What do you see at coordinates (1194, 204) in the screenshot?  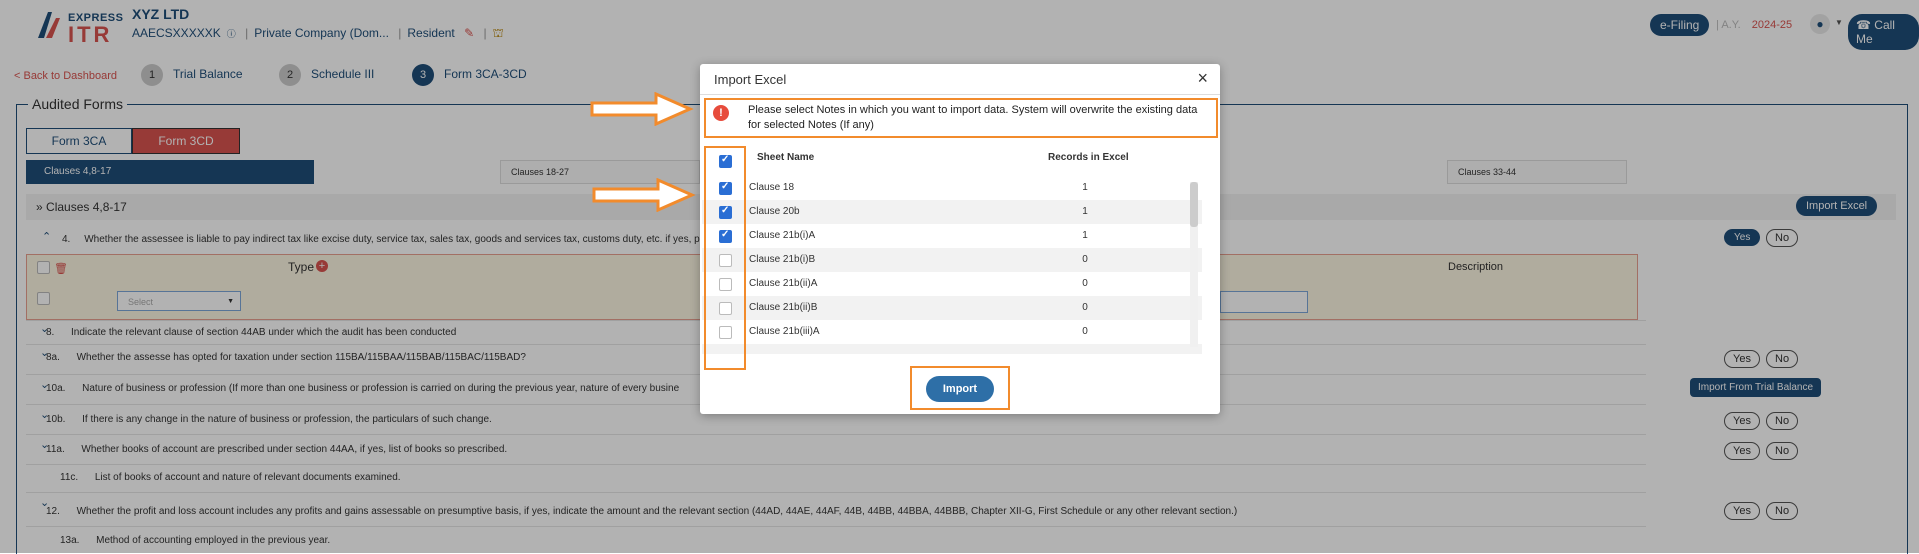 I see `scrollbar-thumb` at bounding box center [1194, 204].